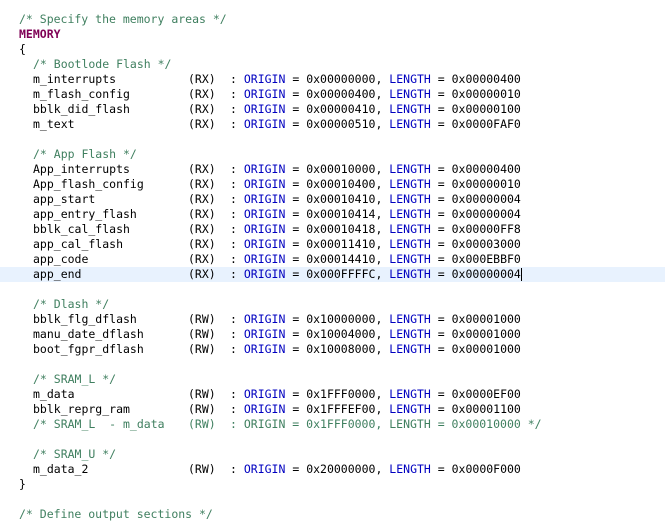 The height and width of the screenshot is (522, 665). Describe the element at coordinates (521, 274) in the screenshot. I see `text-cursor` at that location.